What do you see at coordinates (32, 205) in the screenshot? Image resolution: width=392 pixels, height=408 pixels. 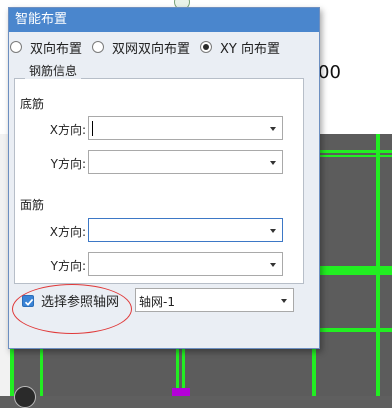 I see `top-rebar-title: 面筋` at bounding box center [32, 205].